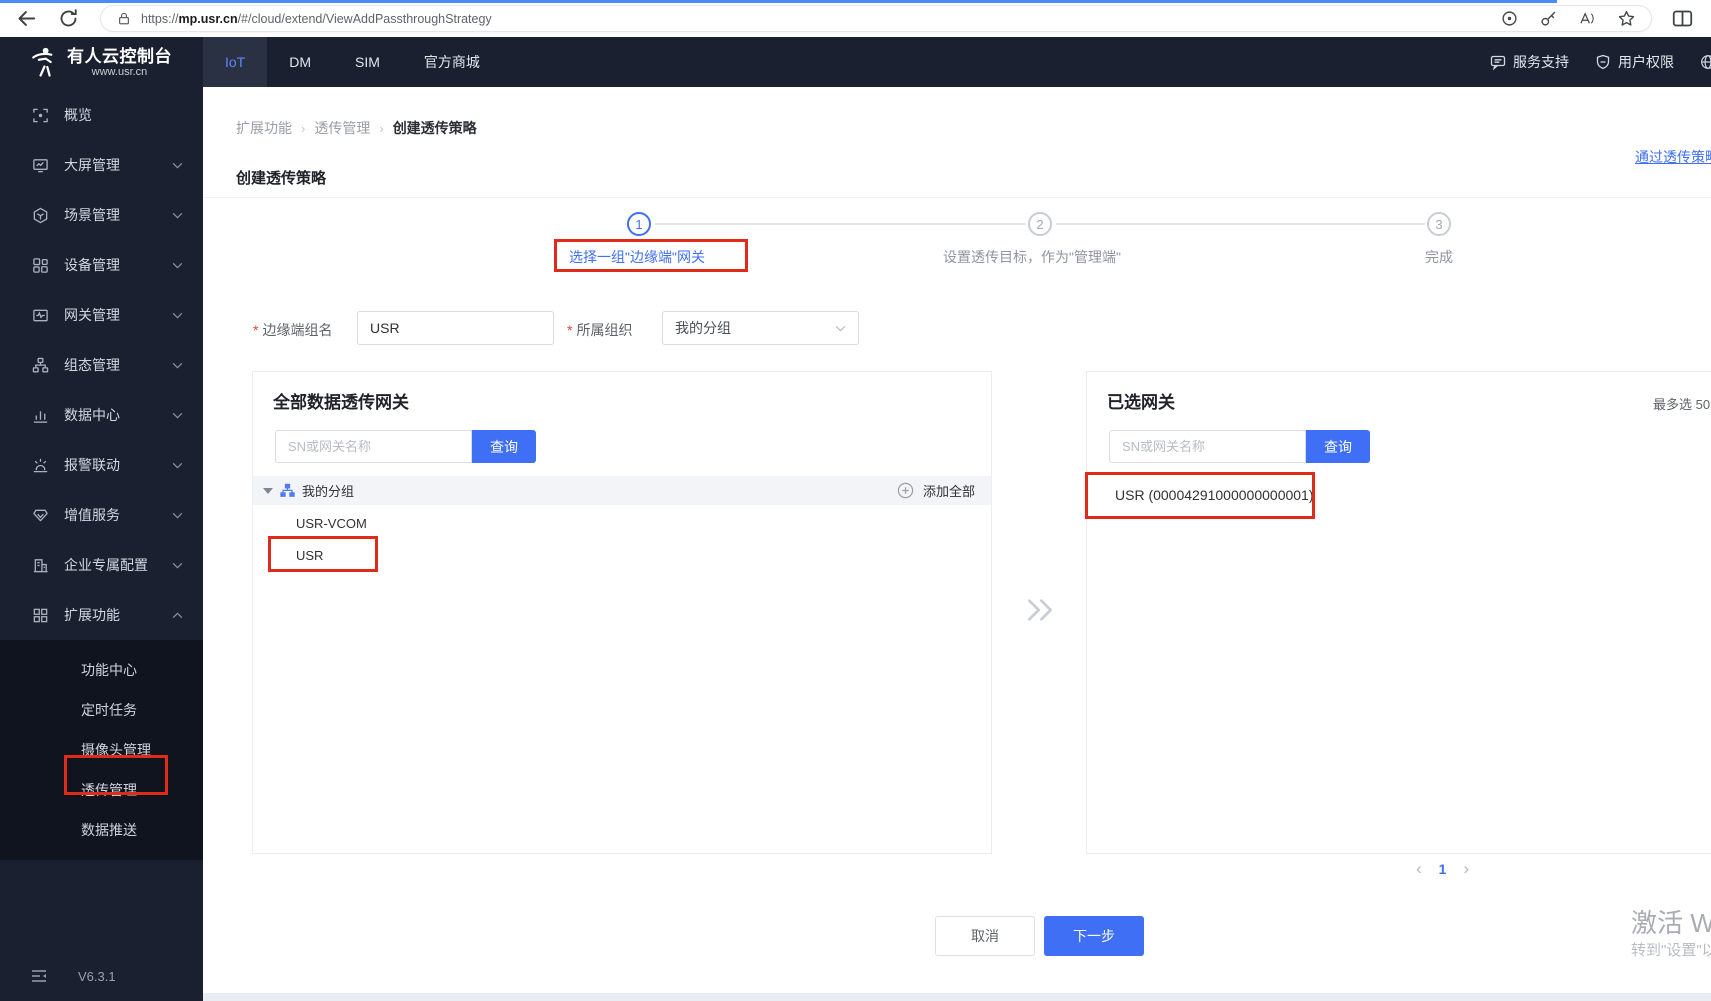 The height and width of the screenshot is (1001, 1711). Describe the element at coordinates (1634, 62) in the screenshot. I see `permission-menu-item: 用户权限` at that location.